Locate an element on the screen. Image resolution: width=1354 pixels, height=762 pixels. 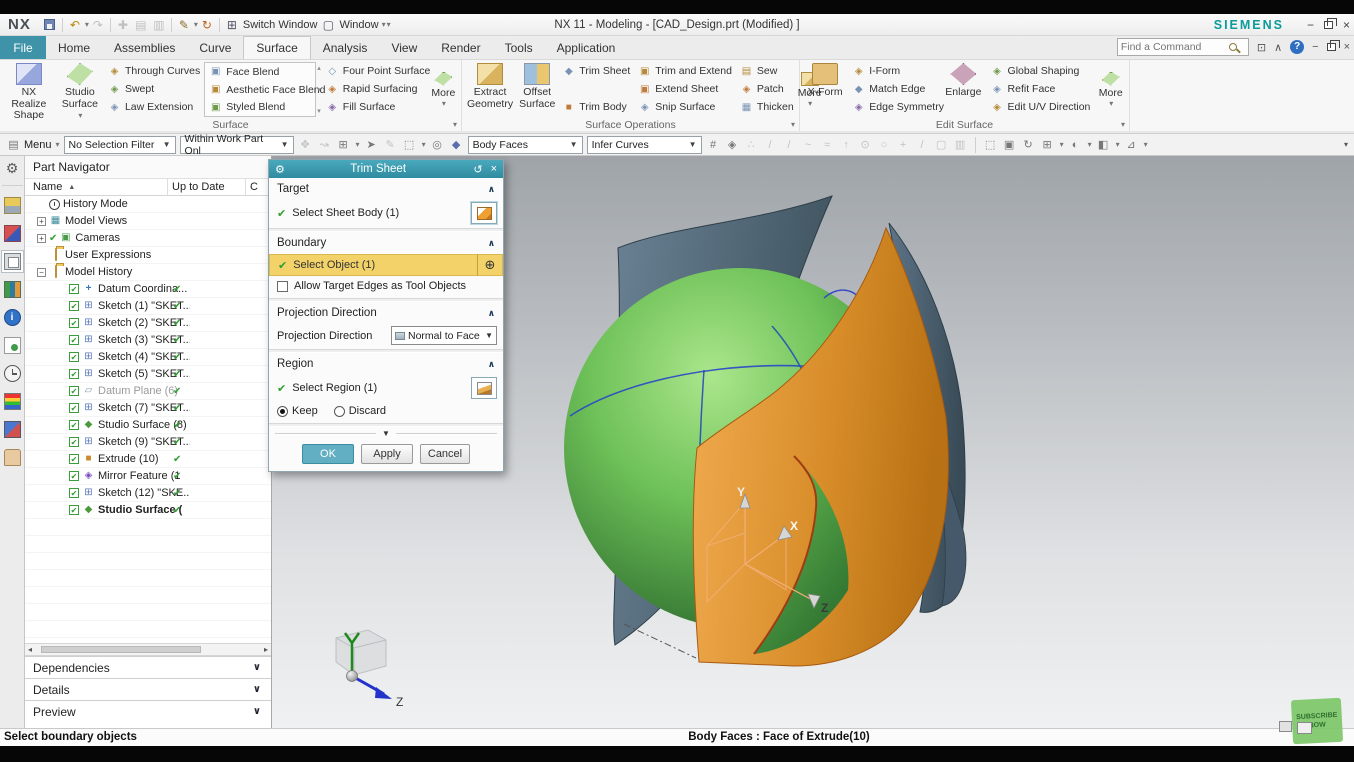
trim-body-button: ■ Trim Body is located at coordinates (596, 107).